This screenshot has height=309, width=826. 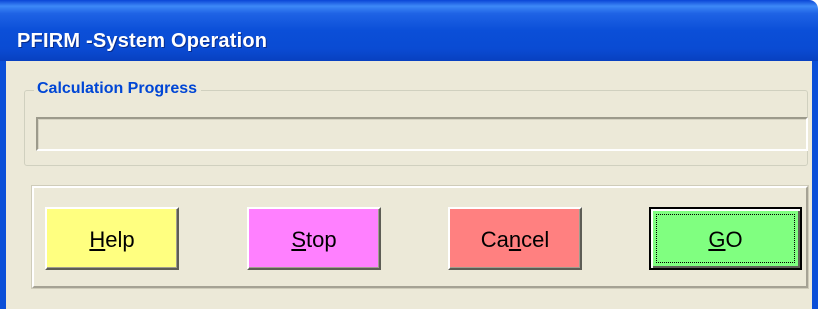 I want to click on go-button: GO, so click(x=725, y=238).